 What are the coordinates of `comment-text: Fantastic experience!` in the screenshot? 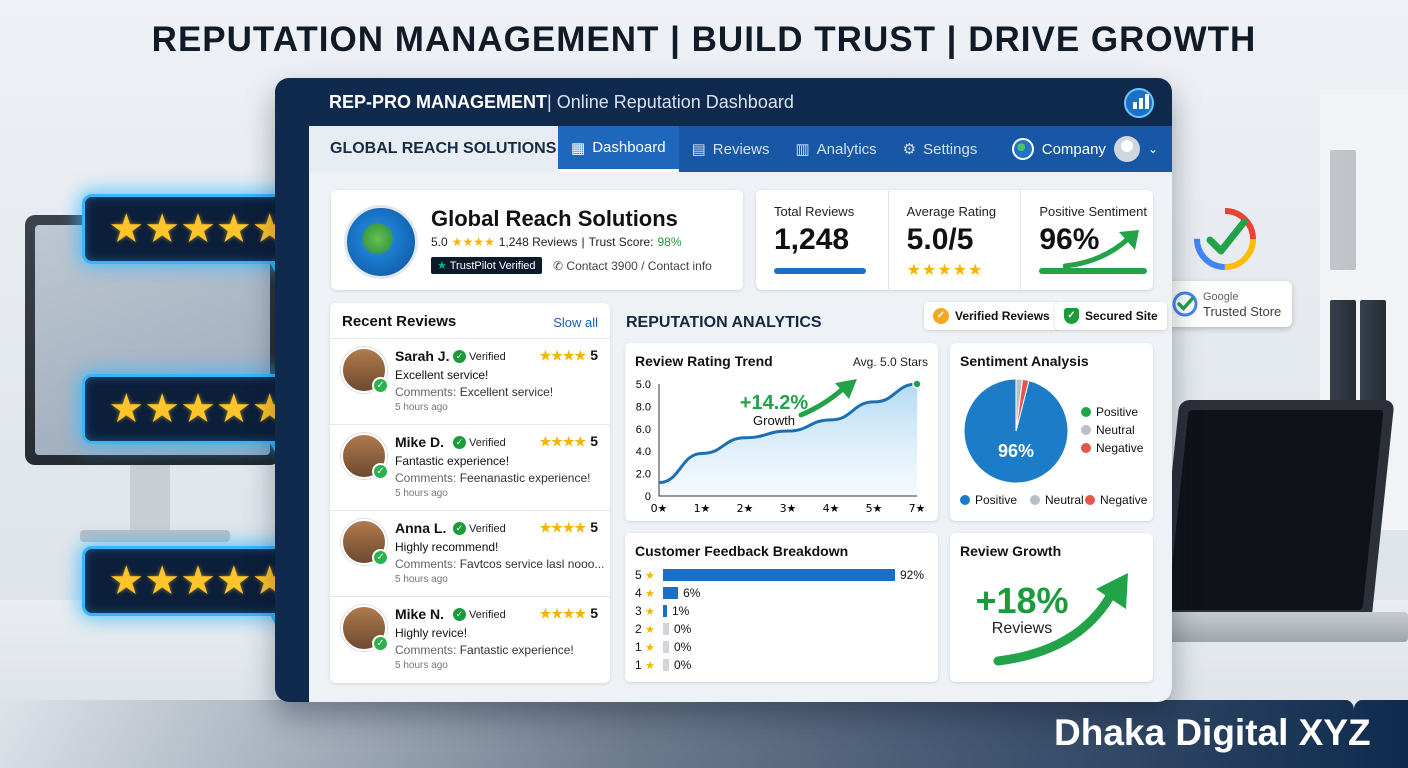 It's located at (516, 650).